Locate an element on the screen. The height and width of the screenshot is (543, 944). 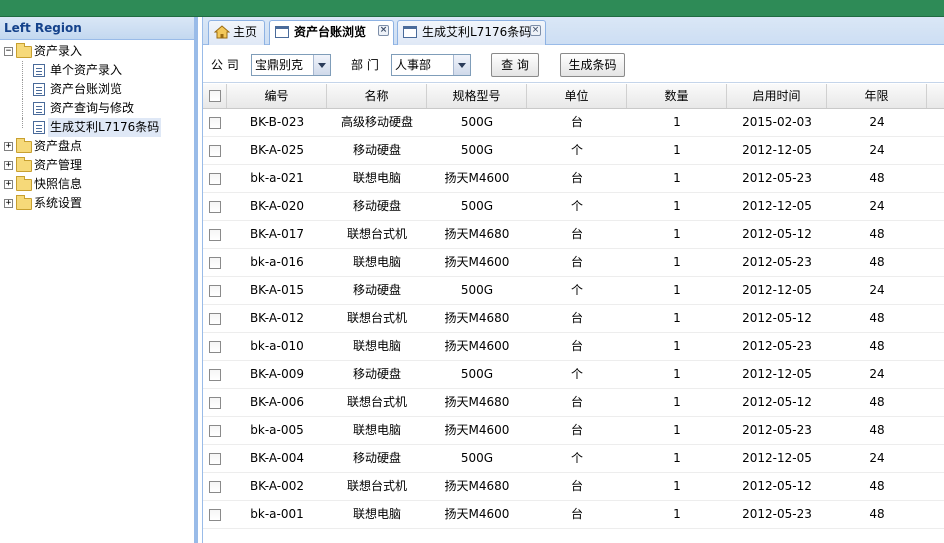
filter-toolbar: 公 司 宝鼎别克 部 门 人事部 查 询 生成条码 is located at coordinates (573, 64).